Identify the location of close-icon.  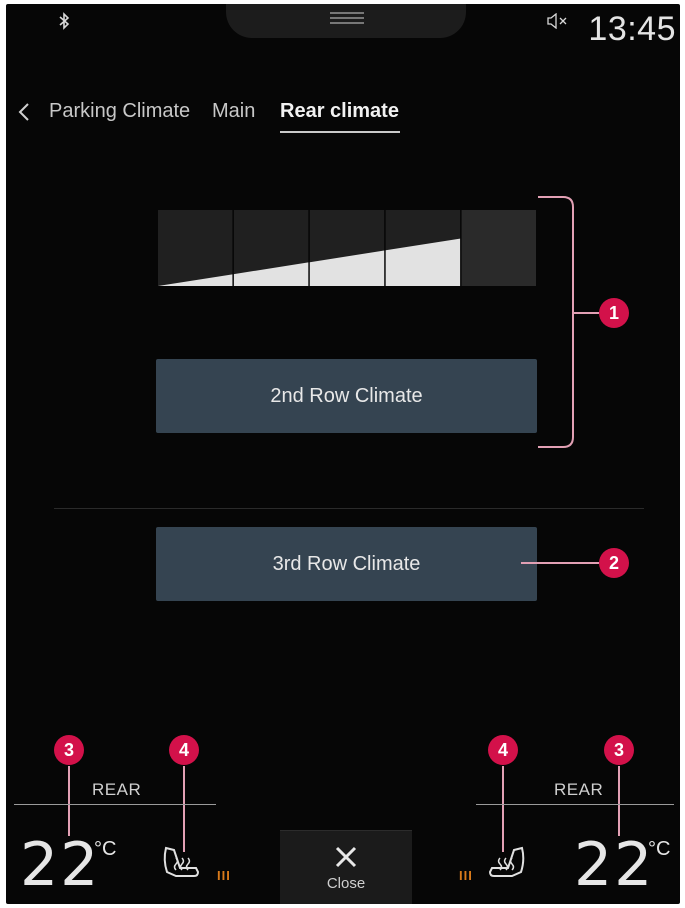
(346, 857).